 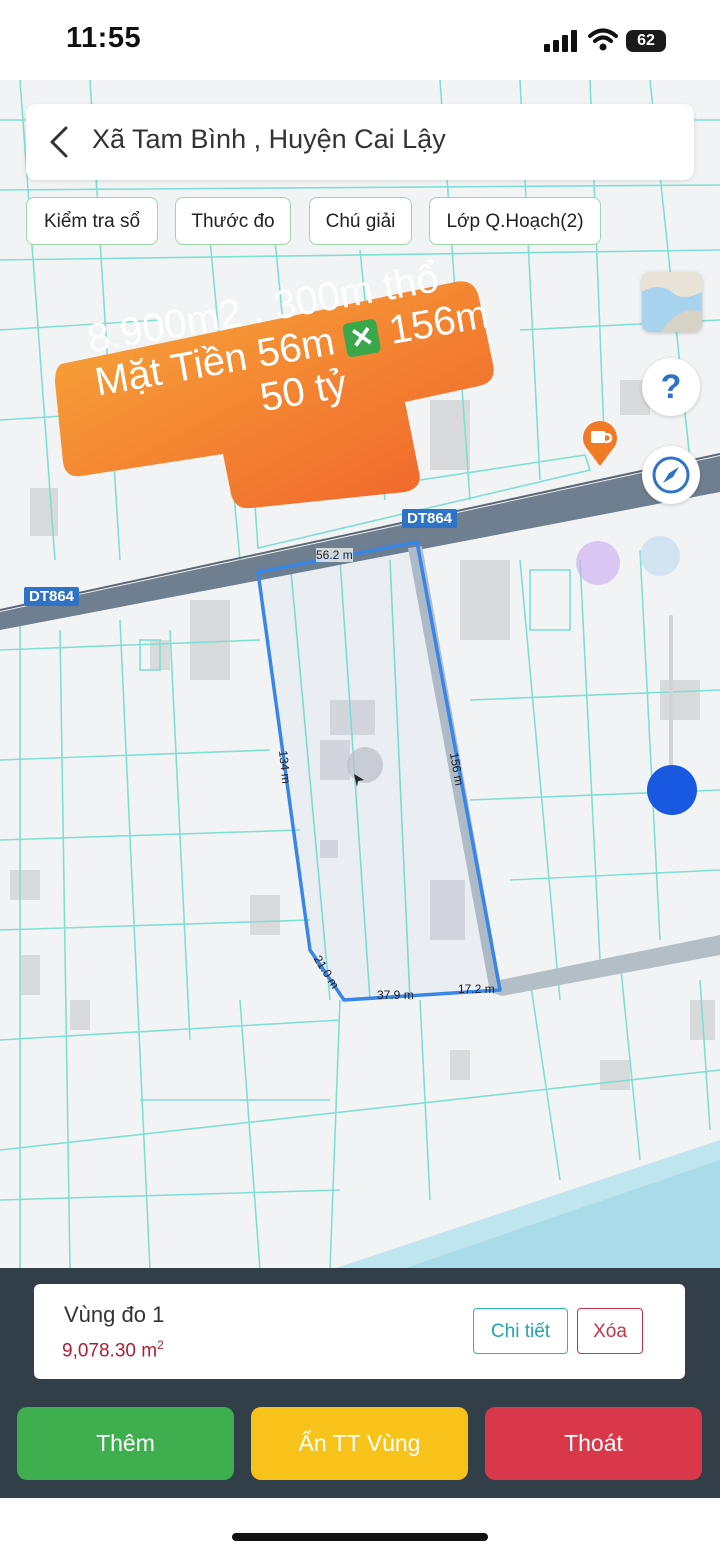 I want to click on chip-planning-layer: Lớp Q.Hoạch(2), so click(x=515, y=221).